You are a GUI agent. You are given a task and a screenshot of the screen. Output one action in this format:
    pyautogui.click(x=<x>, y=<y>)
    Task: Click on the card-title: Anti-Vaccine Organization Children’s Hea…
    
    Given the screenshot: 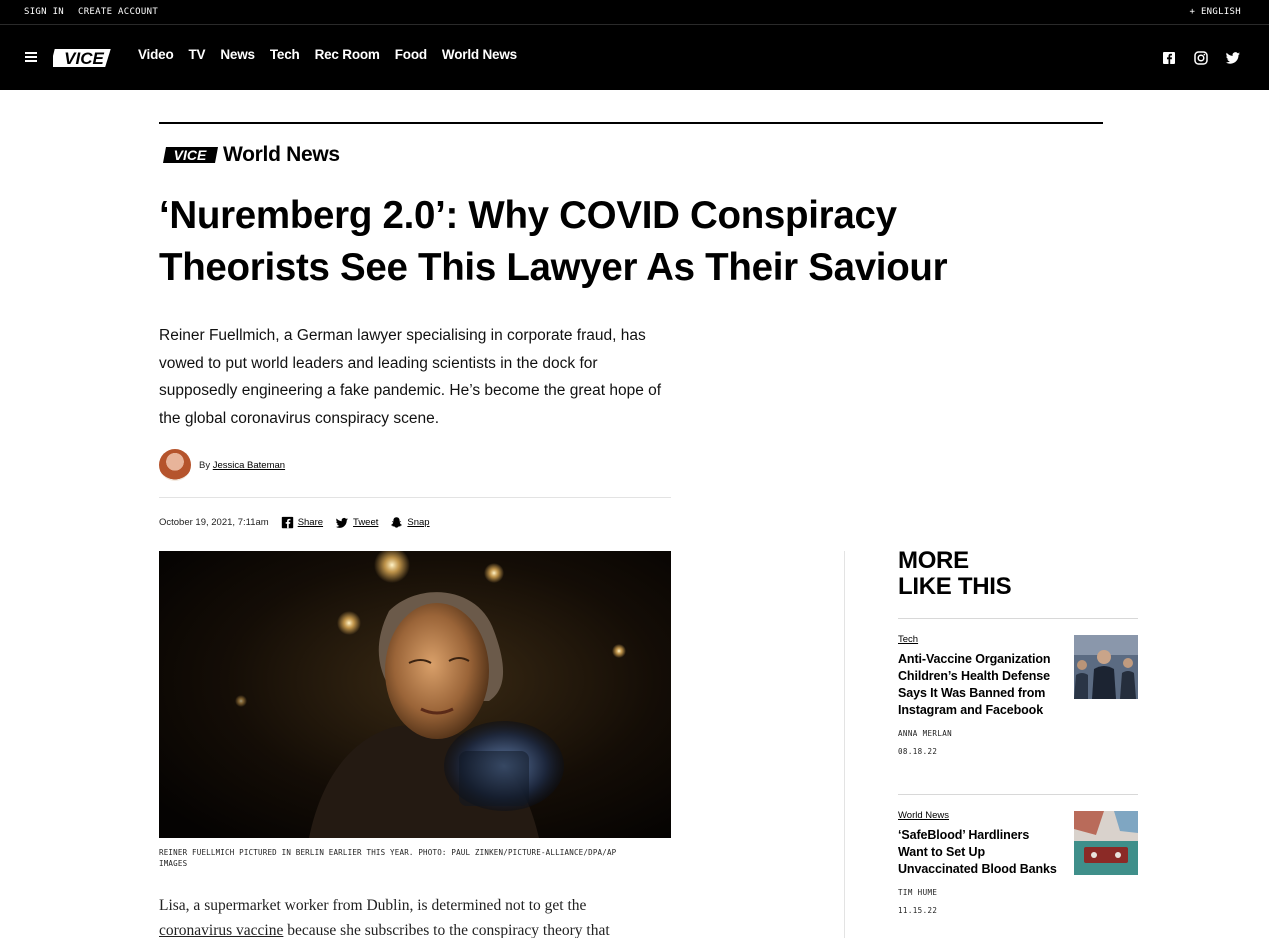 What is the action you would take?
    pyautogui.click(x=978, y=685)
    